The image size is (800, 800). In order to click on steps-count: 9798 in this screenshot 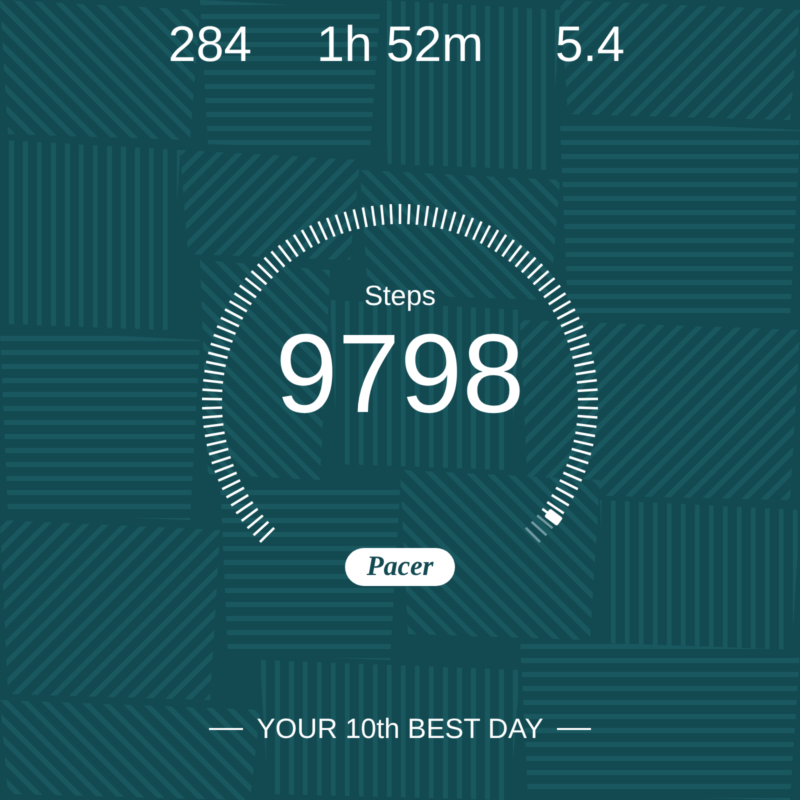, I will do `click(400, 374)`.